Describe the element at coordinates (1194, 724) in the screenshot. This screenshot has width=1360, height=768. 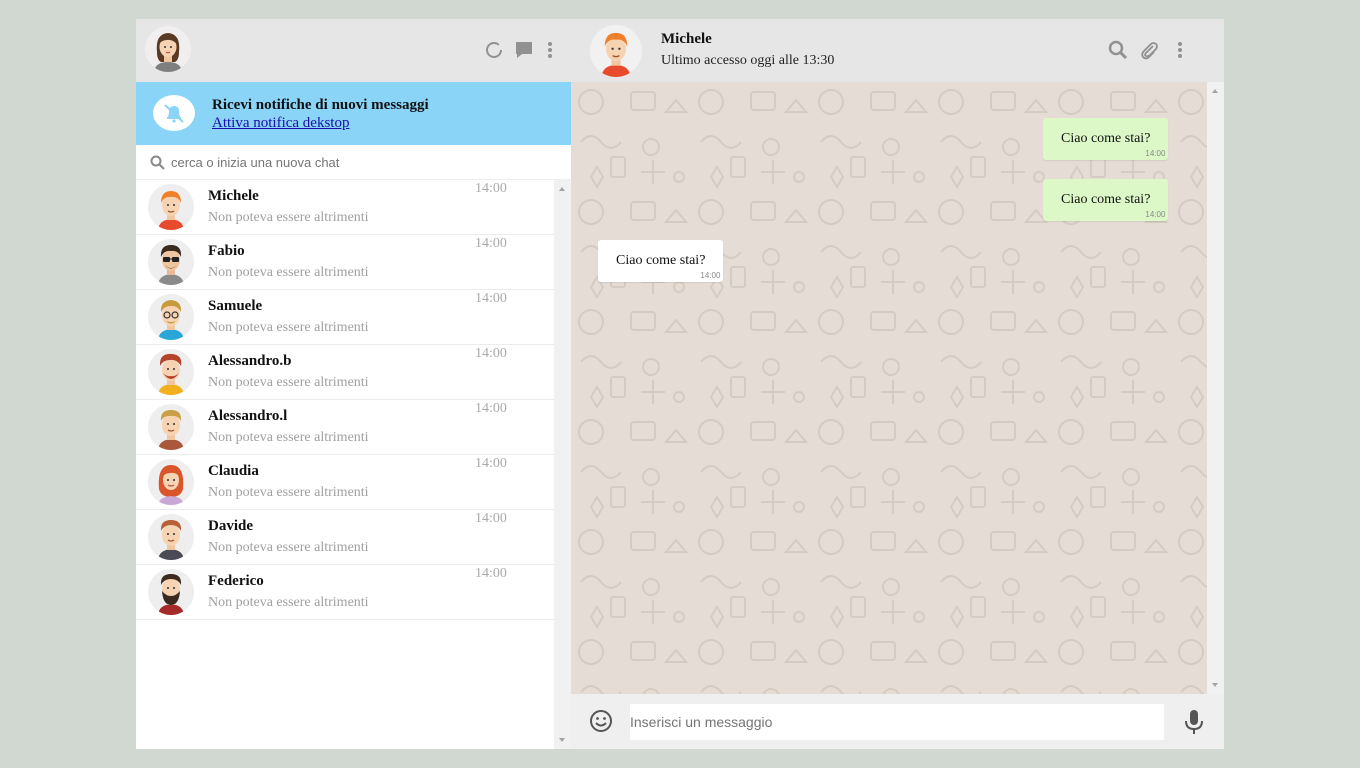
I see `microphone-icon` at that location.